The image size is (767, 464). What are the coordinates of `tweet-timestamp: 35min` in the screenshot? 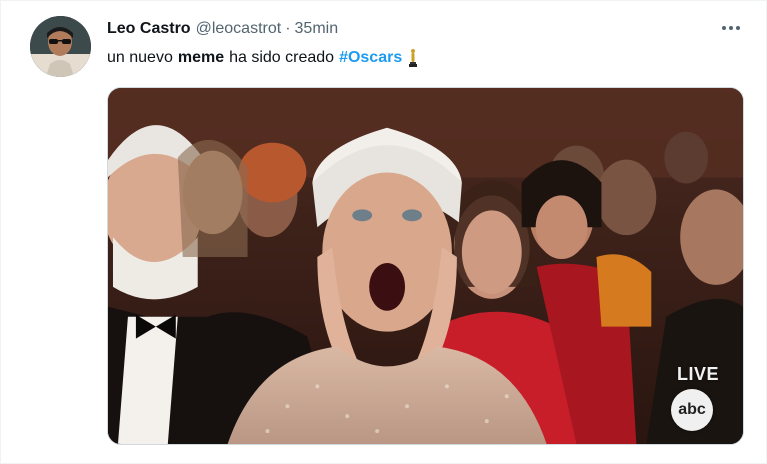 It's located at (317, 29).